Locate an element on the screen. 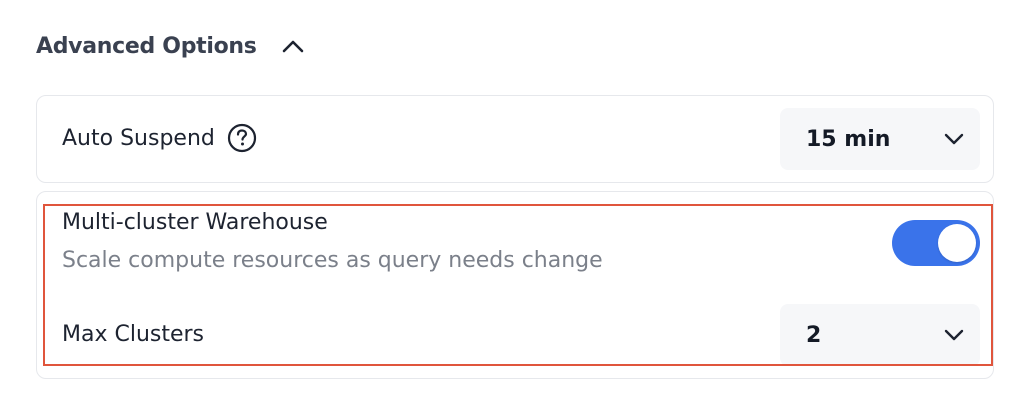 This screenshot has height=402, width=1022. max-clusters-value: 2 is located at coordinates (814, 335).